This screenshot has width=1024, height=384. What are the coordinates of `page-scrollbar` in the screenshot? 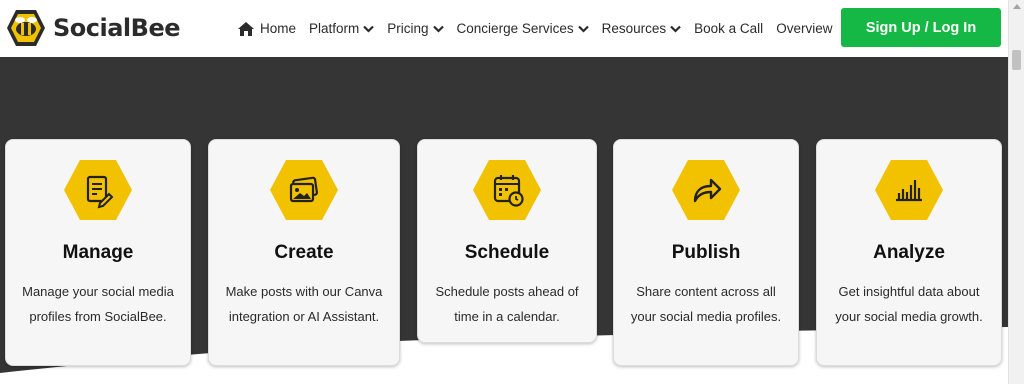 It's located at (1016, 192).